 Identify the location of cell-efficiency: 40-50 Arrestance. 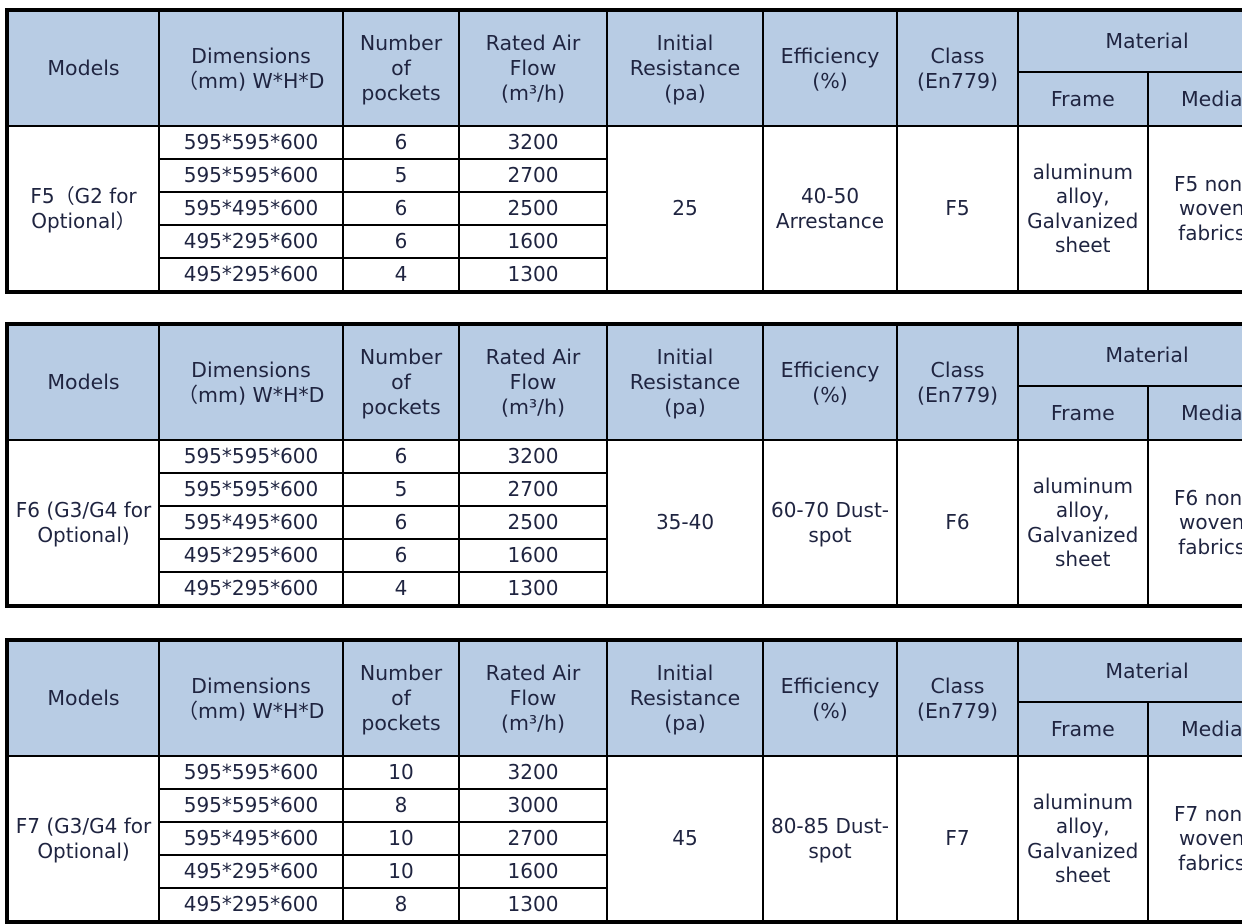
(830, 209).